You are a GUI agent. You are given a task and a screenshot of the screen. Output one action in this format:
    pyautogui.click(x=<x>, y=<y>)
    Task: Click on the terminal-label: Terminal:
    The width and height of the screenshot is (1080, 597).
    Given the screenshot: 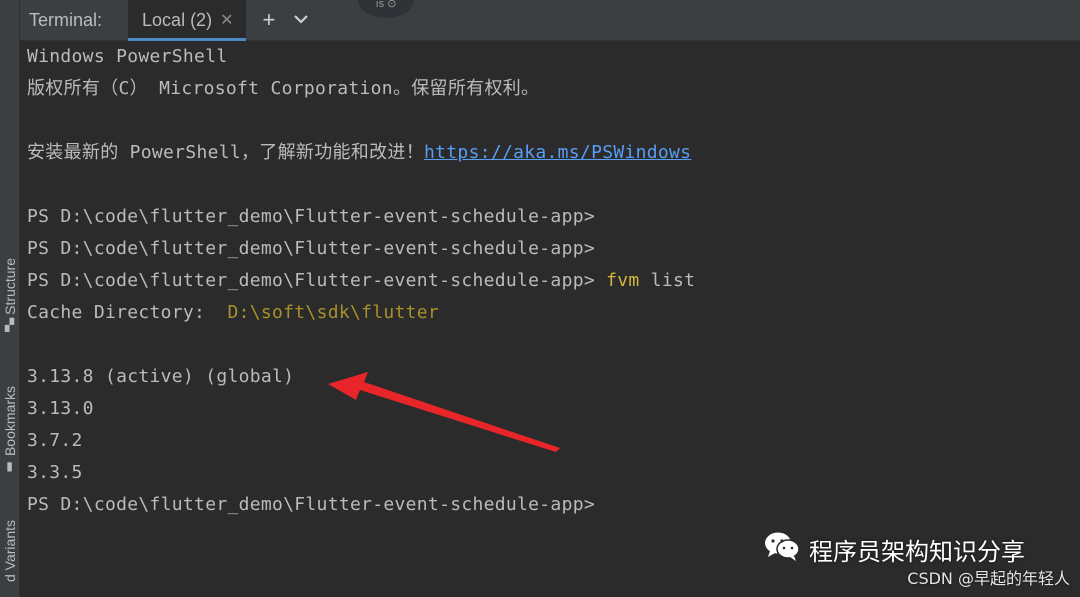 What is the action you would take?
    pyautogui.click(x=66, y=19)
    